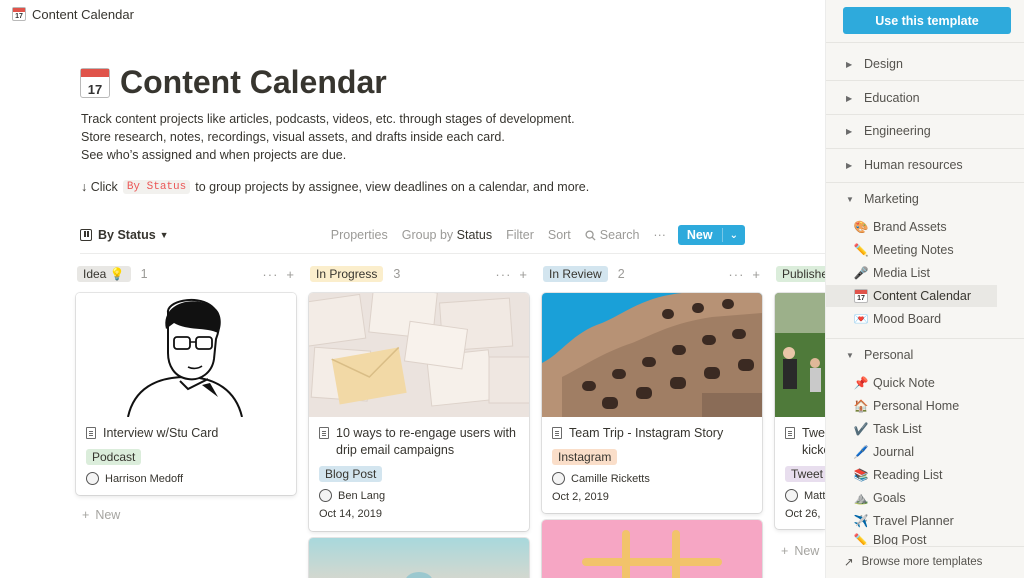 The image size is (1024, 578). Describe the element at coordinates (861, 475) in the screenshot. I see `books-icon: 📚` at that location.